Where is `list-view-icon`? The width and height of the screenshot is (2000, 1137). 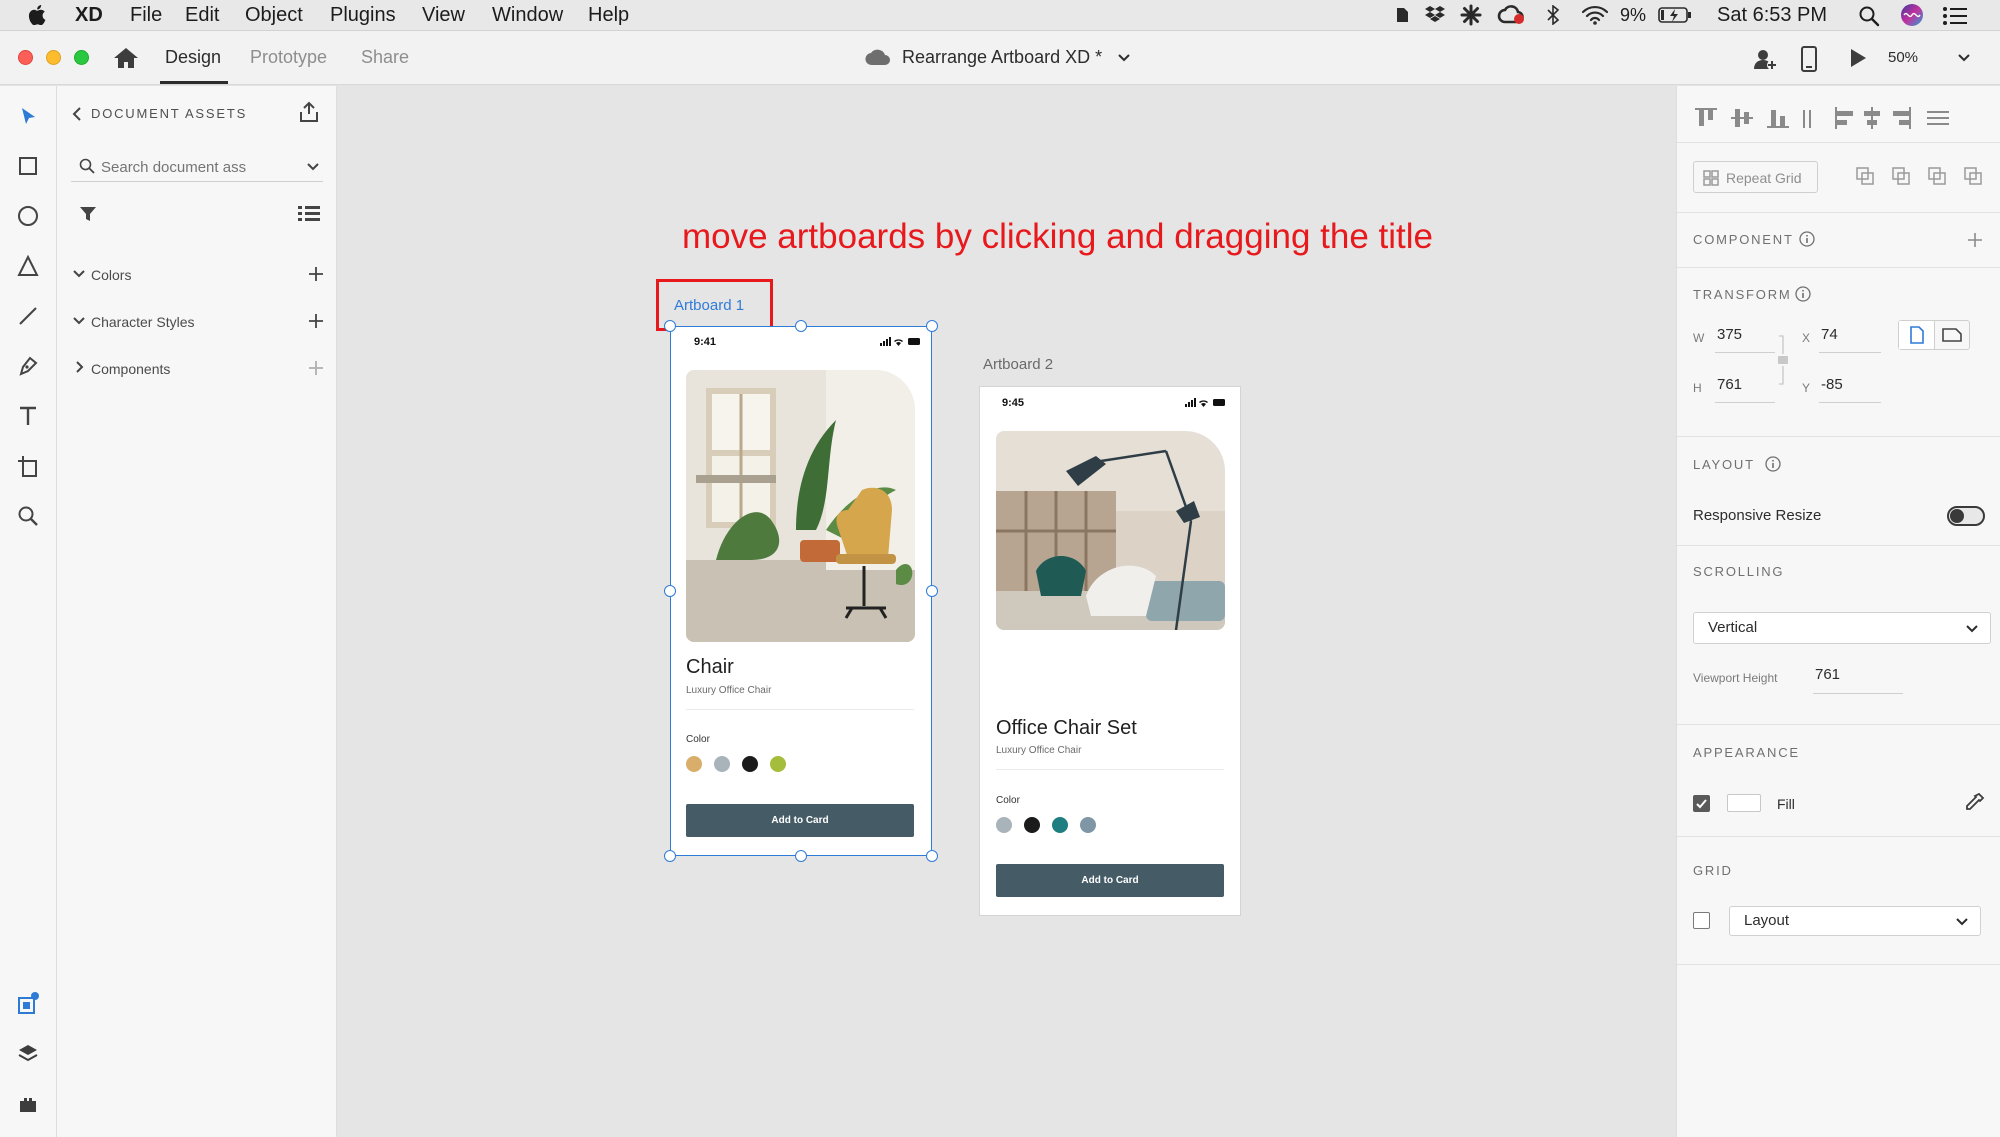 list-view-icon is located at coordinates (309, 214).